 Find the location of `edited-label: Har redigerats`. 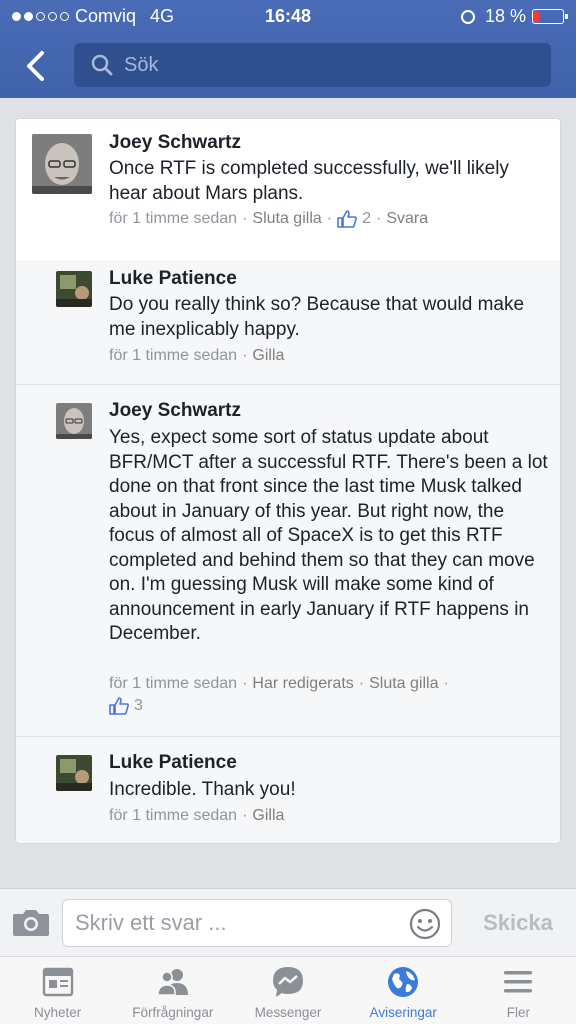

edited-label: Har redigerats is located at coordinates (302, 684).